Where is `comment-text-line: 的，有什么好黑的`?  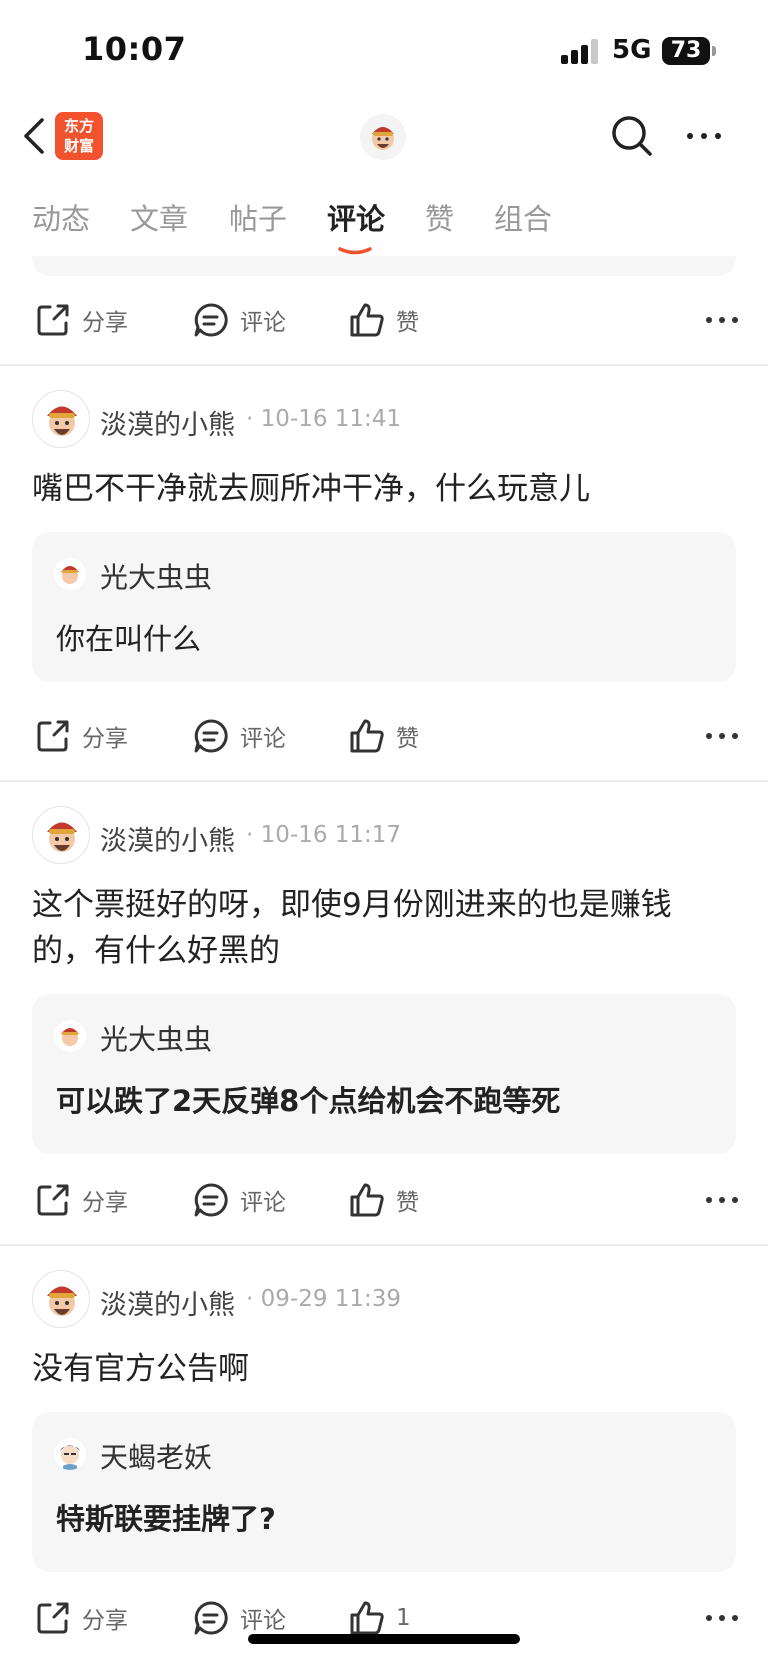 comment-text-line: 的，有什么好黑的 is located at coordinates (156, 951).